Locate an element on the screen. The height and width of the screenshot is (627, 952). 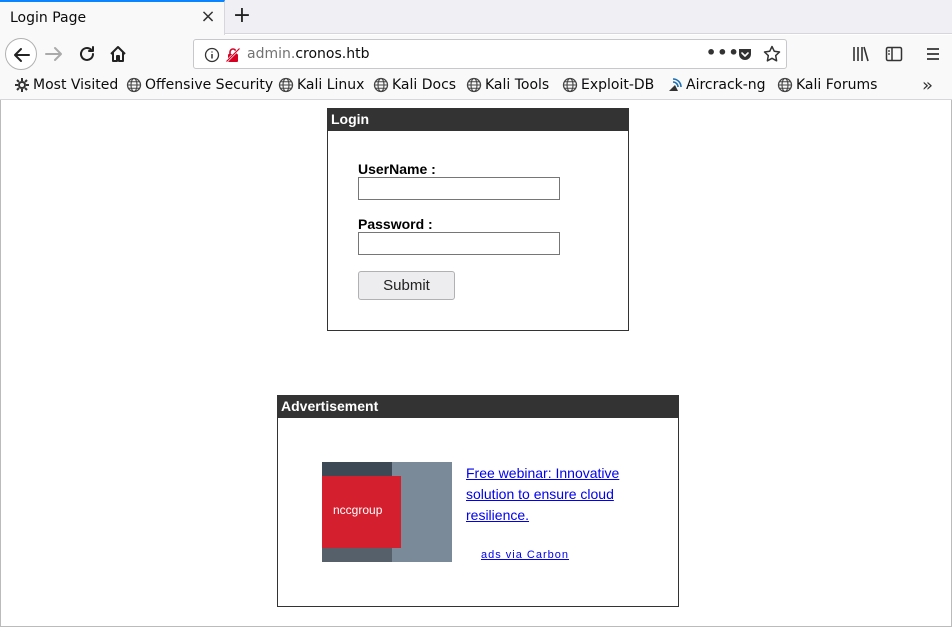
advertisement-header: Advertisement is located at coordinates (478, 407).